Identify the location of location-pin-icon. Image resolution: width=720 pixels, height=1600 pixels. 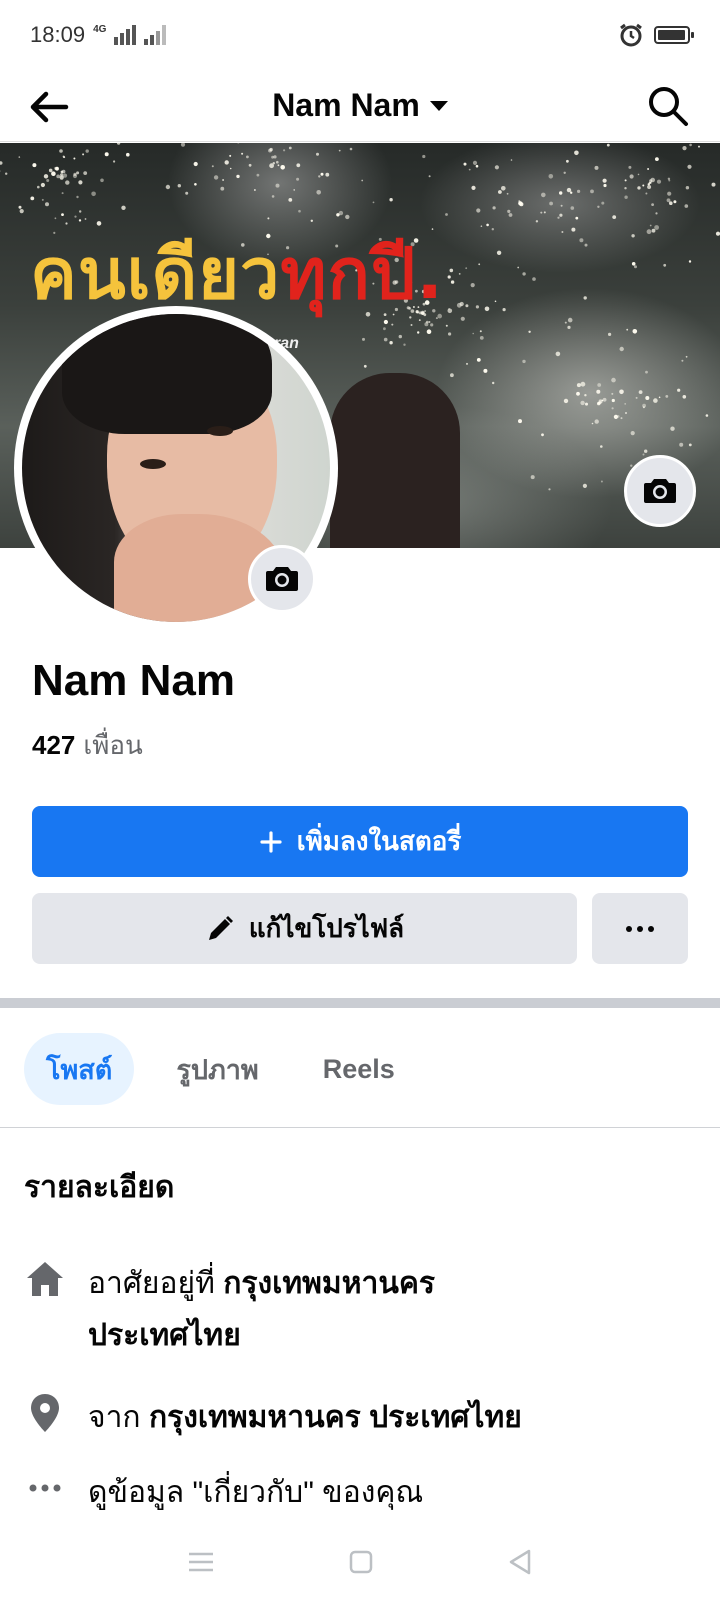
(45, 1413).